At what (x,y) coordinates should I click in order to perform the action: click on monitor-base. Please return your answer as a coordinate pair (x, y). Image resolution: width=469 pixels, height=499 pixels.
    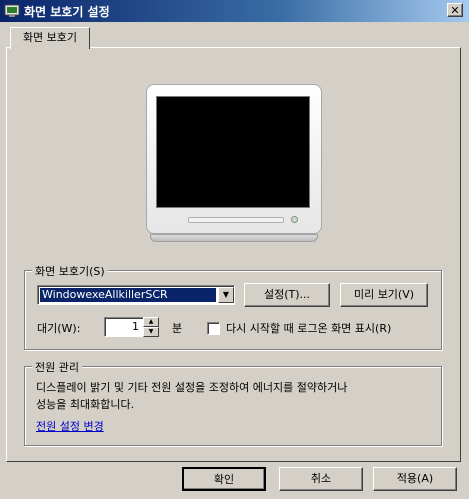
    Looking at the image, I should click on (234, 238).